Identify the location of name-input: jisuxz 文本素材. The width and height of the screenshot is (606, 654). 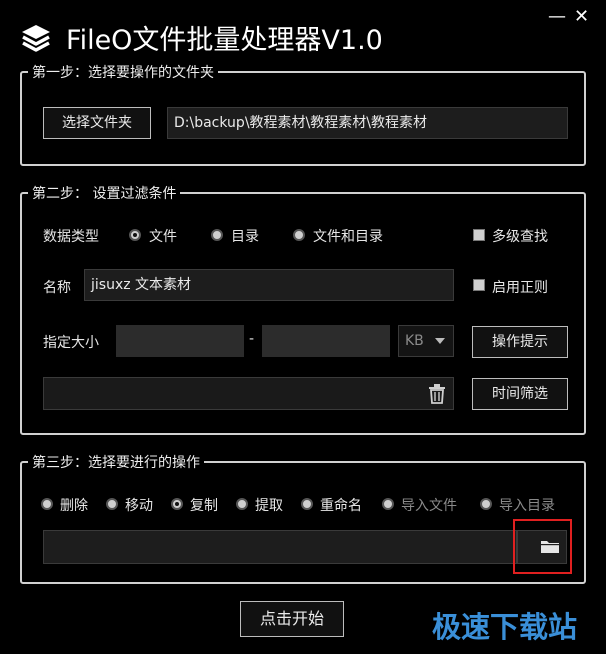
(269, 285).